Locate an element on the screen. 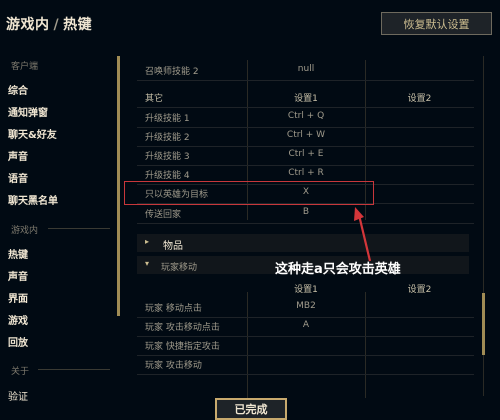 This screenshot has height=420, width=500. key-slot-1: B is located at coordinates (306, 212).